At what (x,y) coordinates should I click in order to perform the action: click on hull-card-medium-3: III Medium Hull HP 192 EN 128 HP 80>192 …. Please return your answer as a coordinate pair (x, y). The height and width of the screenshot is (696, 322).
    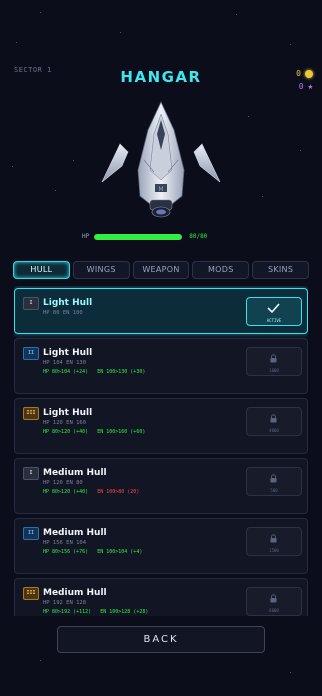
    Looking at the image, I should click on (161, 597).